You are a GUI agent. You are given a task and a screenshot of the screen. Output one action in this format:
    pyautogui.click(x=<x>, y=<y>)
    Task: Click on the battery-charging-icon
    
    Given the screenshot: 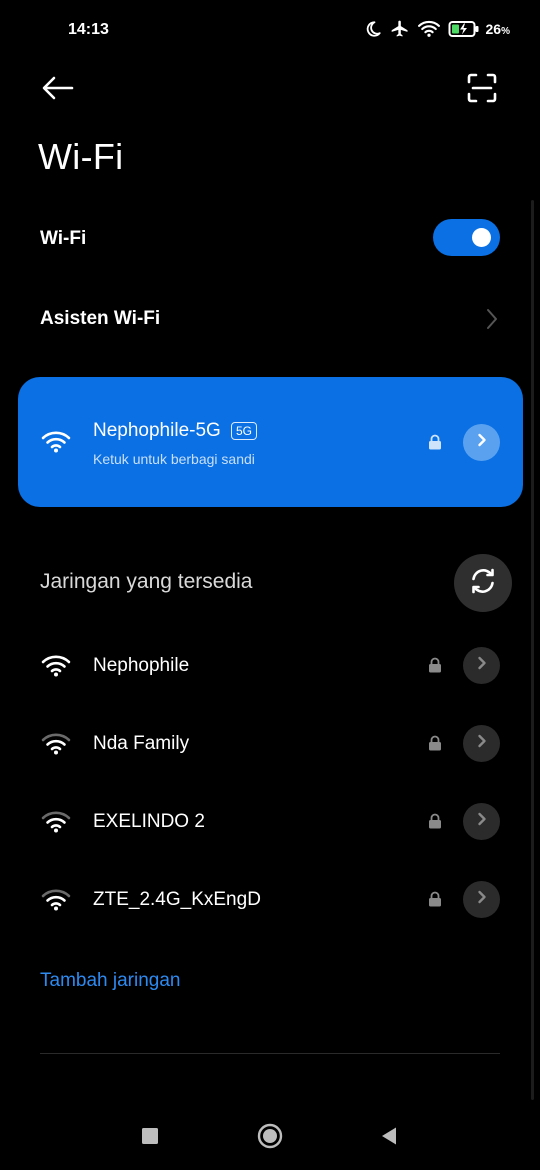 What is the action you would take?
    pyautogui.click(x=464, y=29)
    